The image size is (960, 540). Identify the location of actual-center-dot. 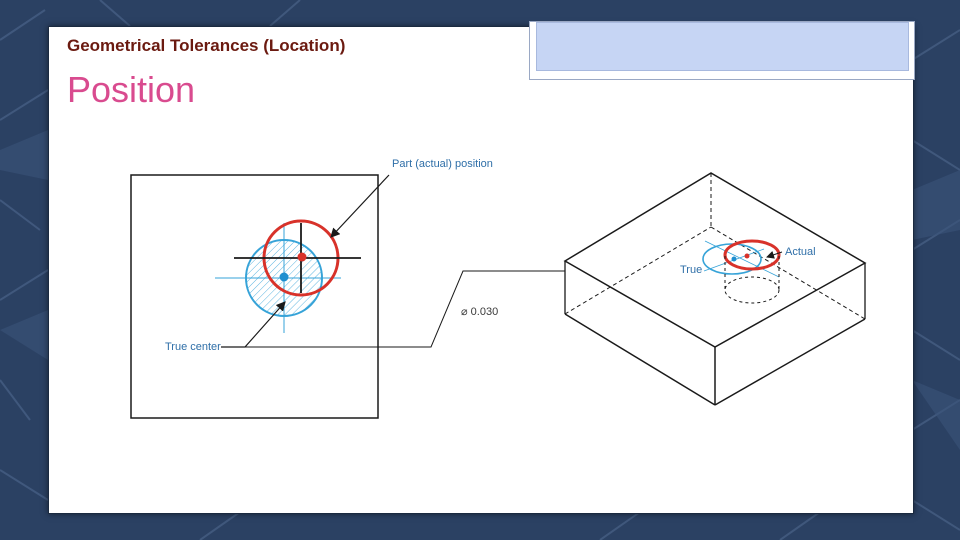
(302, 257).